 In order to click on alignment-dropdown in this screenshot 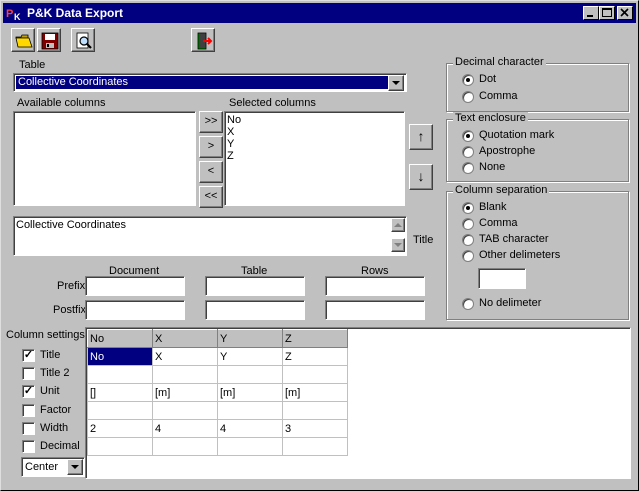, I will do `click(75, 467)`.